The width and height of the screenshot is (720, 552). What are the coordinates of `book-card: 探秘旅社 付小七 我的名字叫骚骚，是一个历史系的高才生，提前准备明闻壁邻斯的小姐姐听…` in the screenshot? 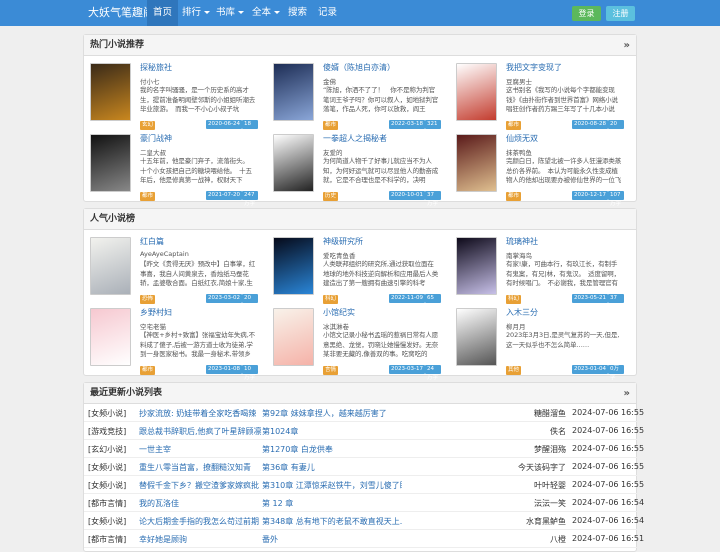 It's located at (171, 98).